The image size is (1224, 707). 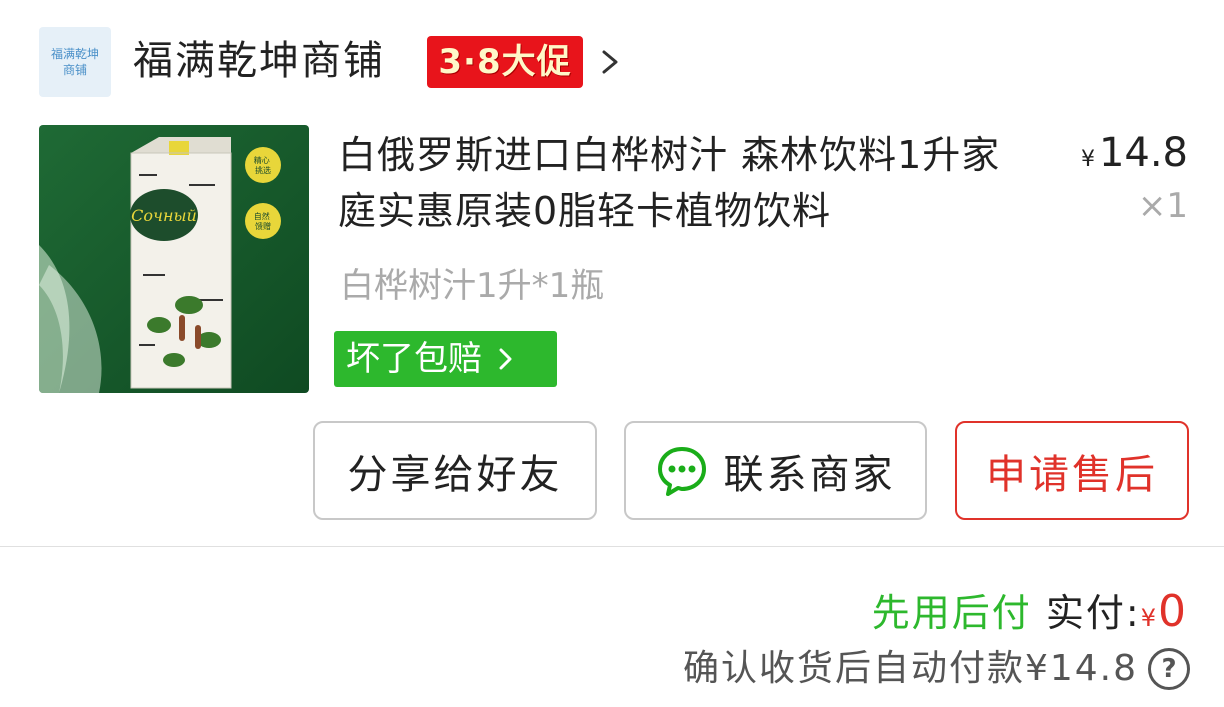 I want to click on paid-amount: 0, so click(x=1173, y=611).